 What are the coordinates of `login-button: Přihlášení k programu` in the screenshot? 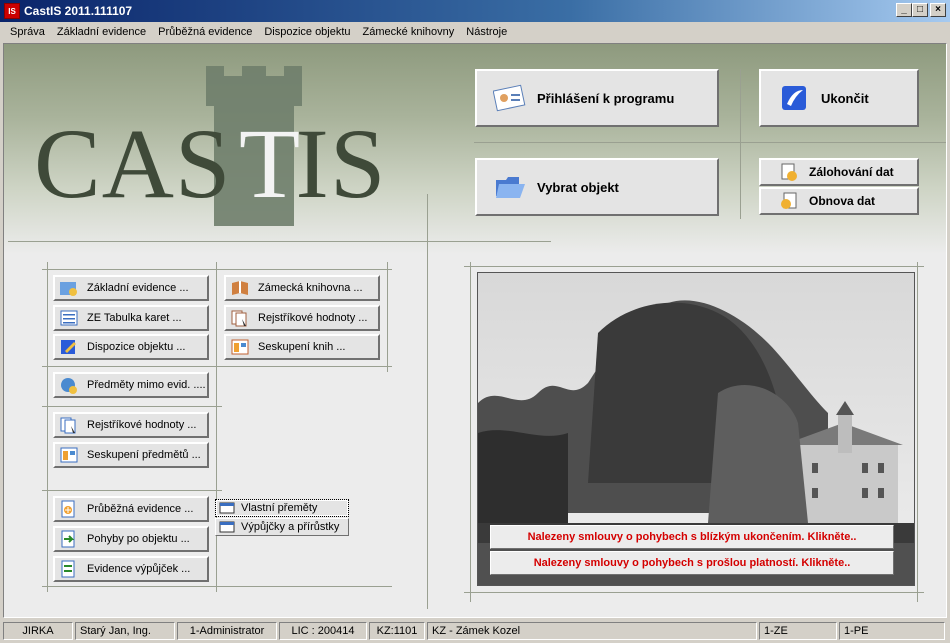 It's located at (597, 98).